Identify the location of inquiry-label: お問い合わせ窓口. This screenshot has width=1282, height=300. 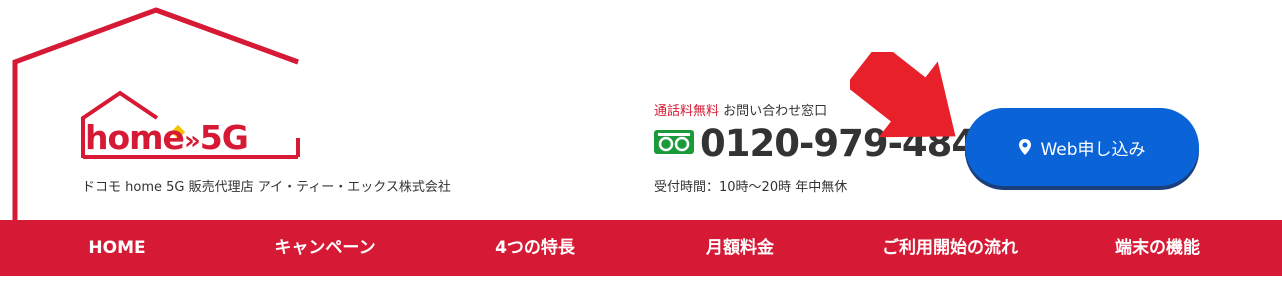
(775, 111).